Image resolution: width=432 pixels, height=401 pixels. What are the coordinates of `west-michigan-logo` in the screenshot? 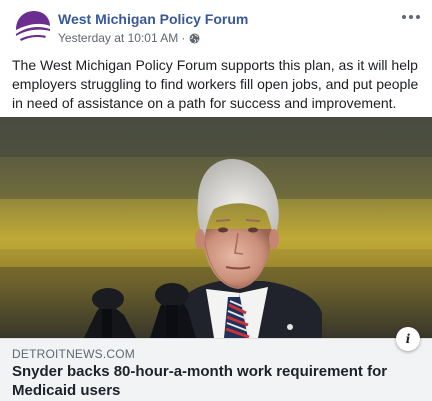 It's located at (32, 28).